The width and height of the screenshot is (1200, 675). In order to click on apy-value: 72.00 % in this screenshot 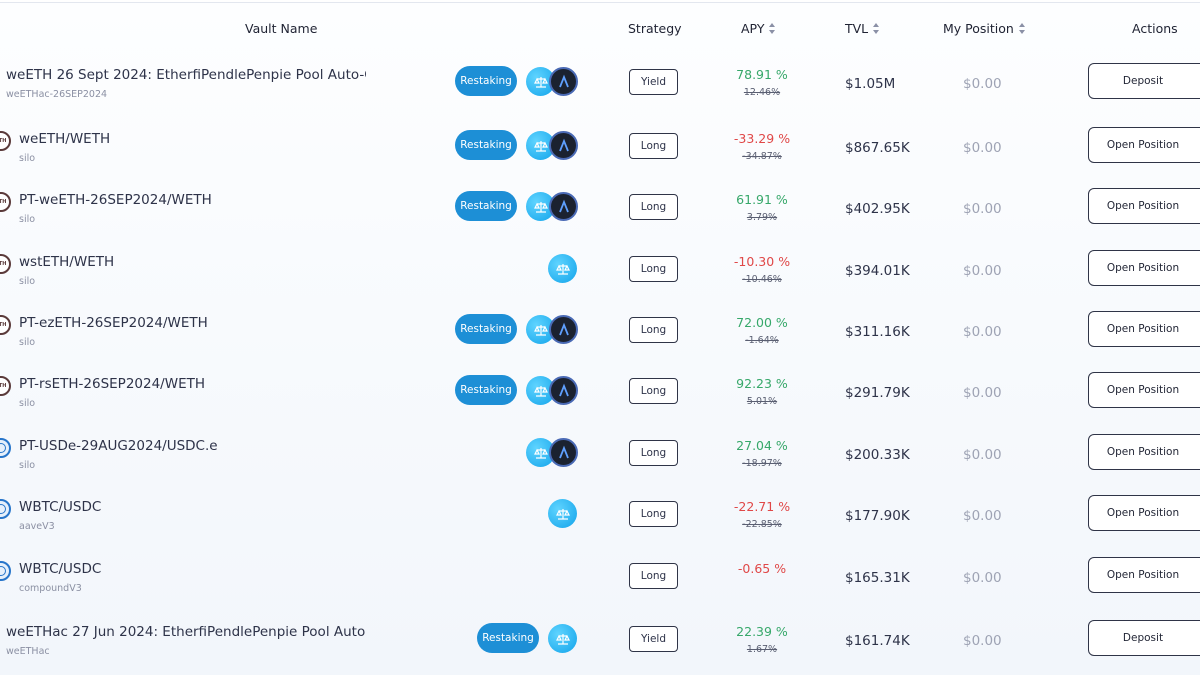, I will do `click(762, 322)`.